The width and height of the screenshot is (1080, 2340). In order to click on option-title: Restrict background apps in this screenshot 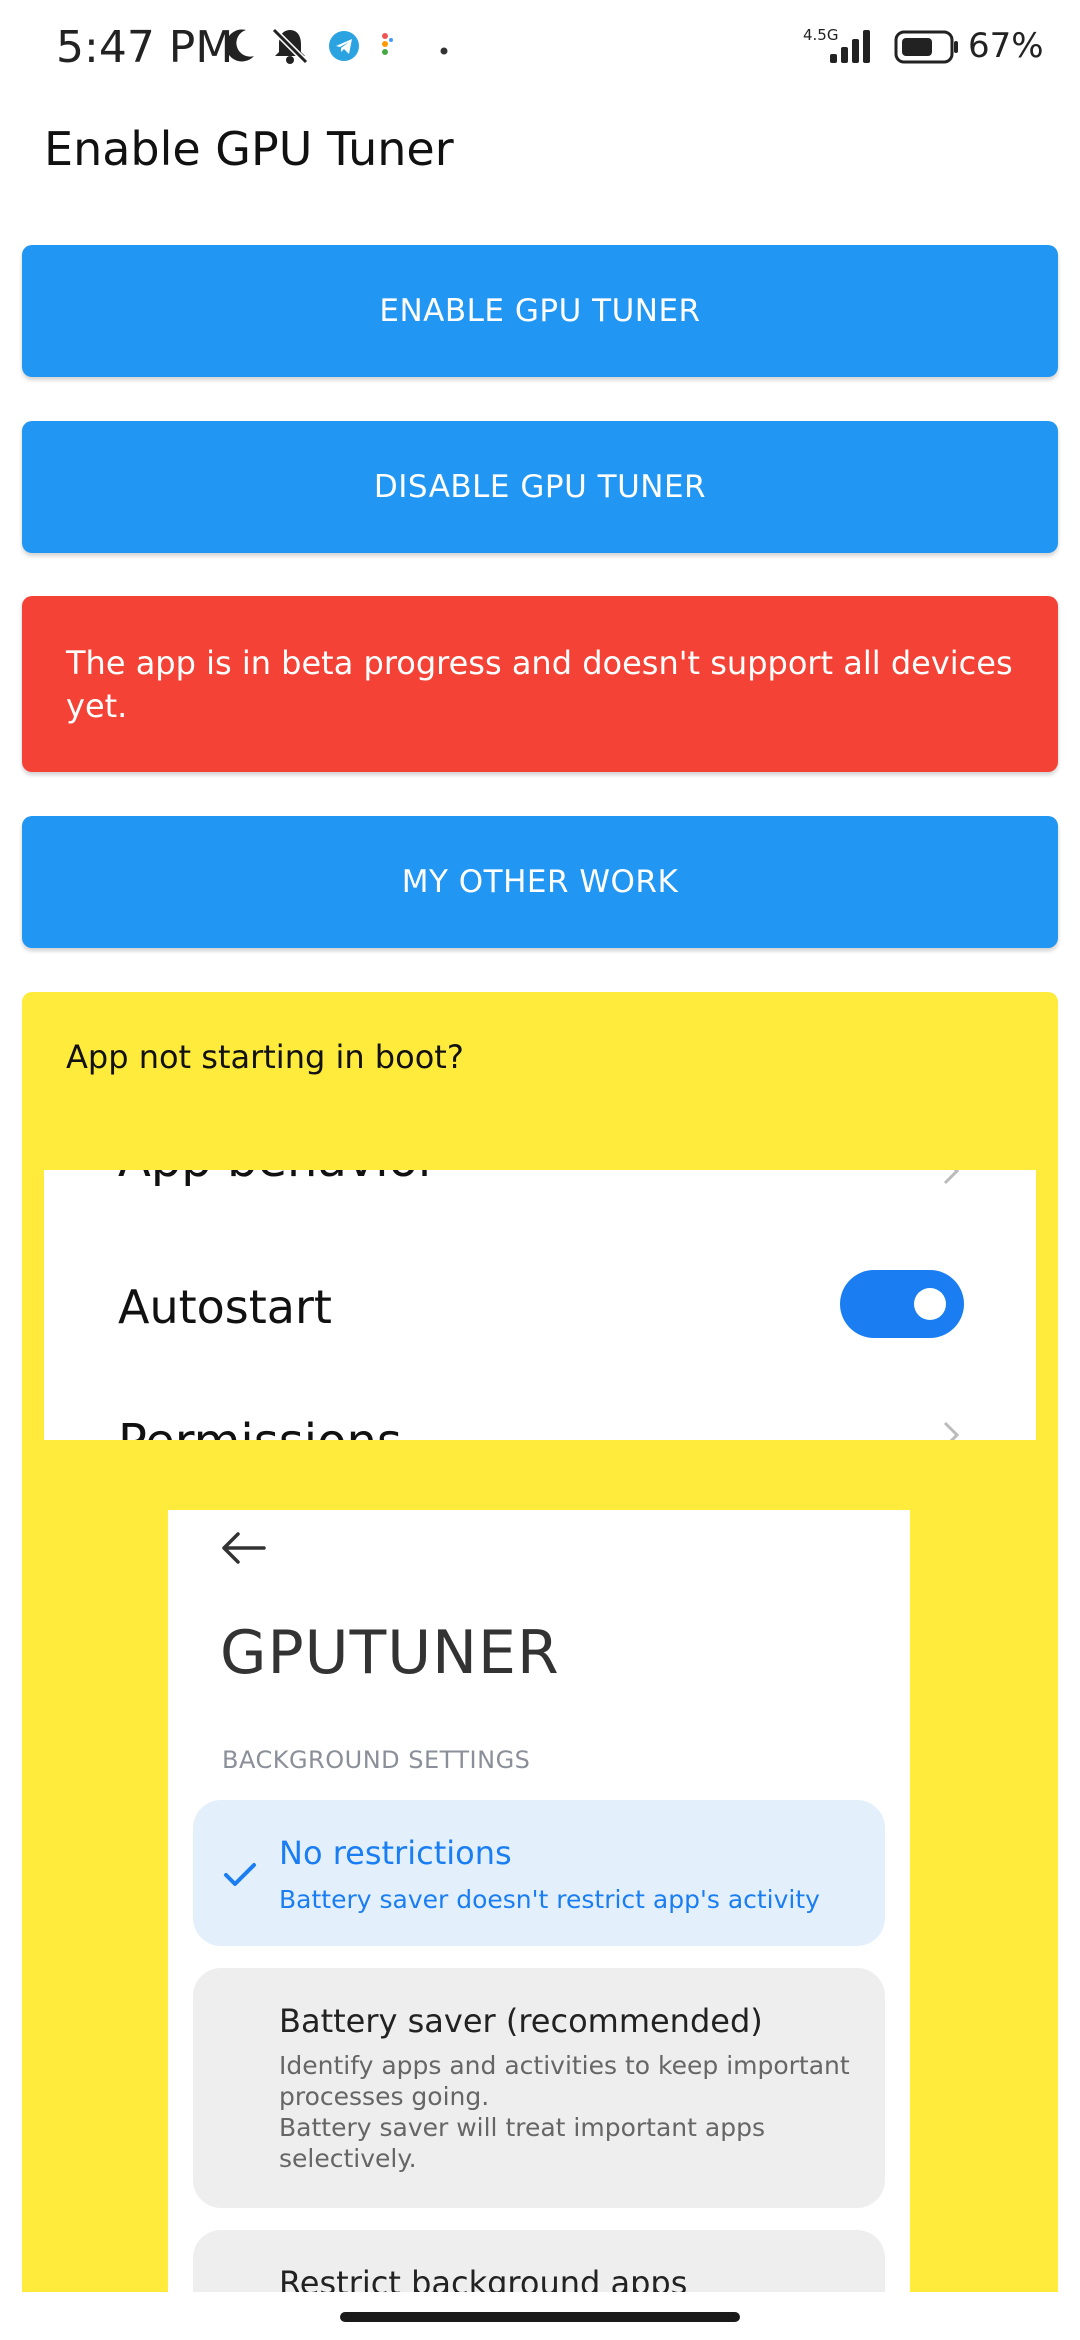, I will do `click(483, 2278)`.